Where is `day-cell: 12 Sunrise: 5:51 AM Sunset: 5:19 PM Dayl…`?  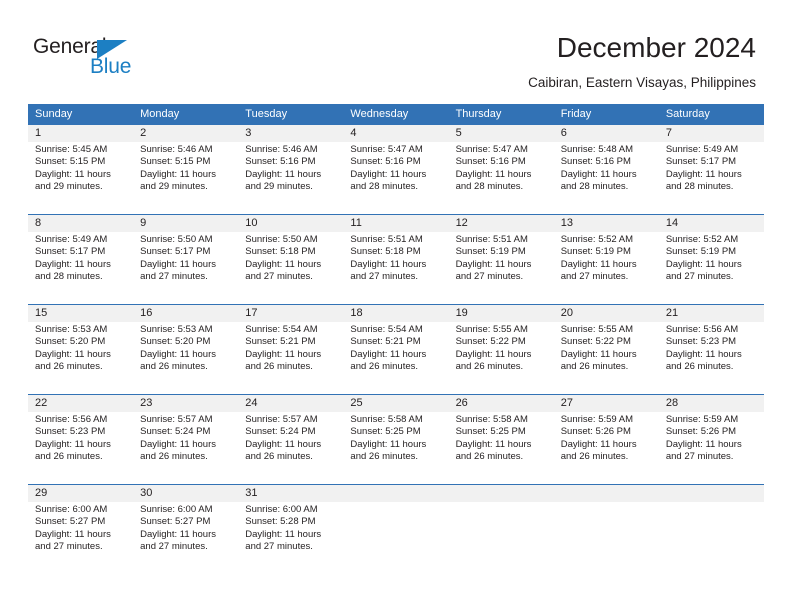 day-cell: 12 Sunrise: 5:51 AM Sunset: 5:19 PM Dayl… is located at coordinates (501, 249).